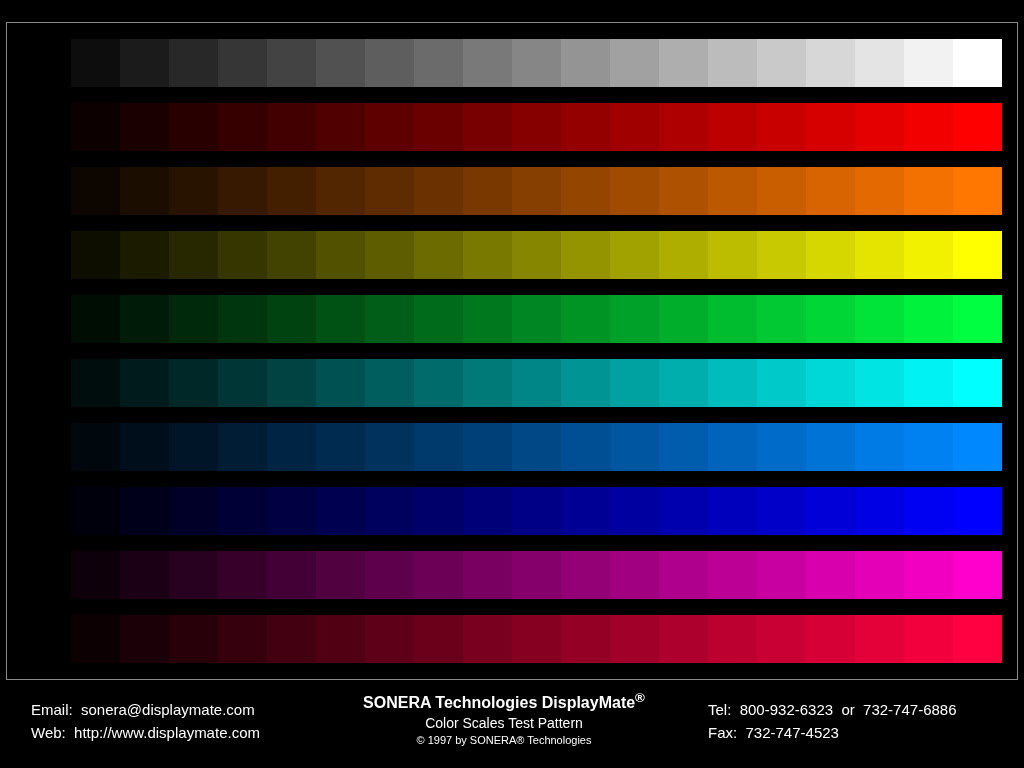 The image size is (1024, 768). Describe the element at coordinates (833, 709) in the screenshot. I see `contact-line: Tel: 800-932-6323 or 732-747-6886` at that location.